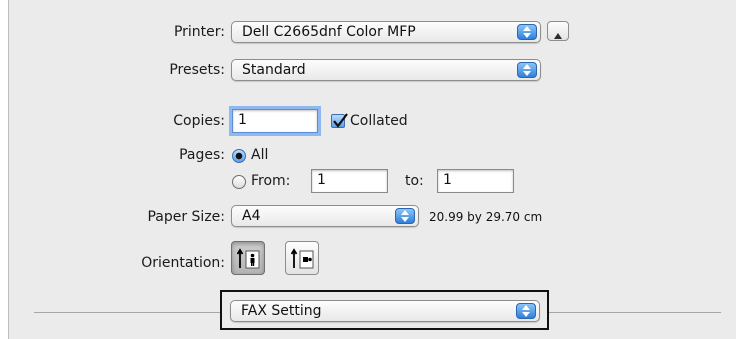  I want to click on pages-from-label: From:, so click(271, 181).